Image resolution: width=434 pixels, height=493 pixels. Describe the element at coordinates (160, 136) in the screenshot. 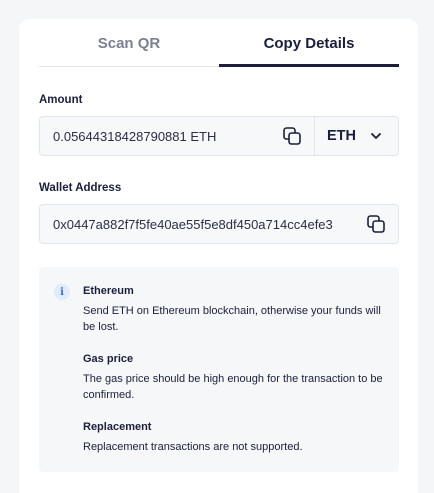

I see `amount-value: 0.05644318428790881 ETH` at that location.